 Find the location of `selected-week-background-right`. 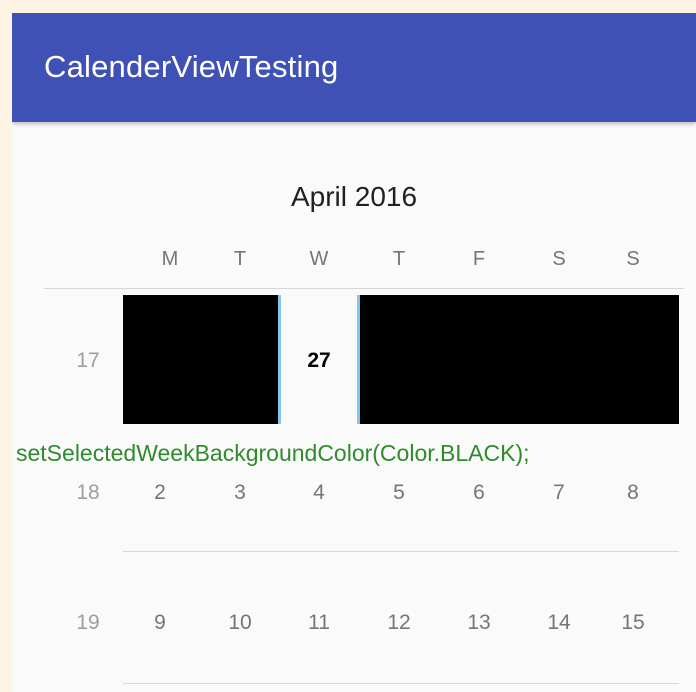

selected-week-background-right is located at coordinates (519, 359).